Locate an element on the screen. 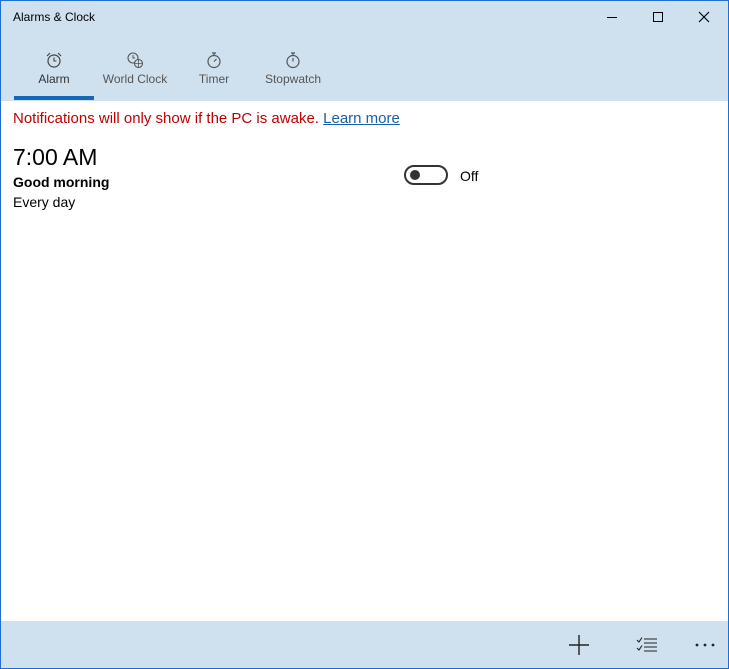 Image resolution: width=729 pixels, height=669 pixels. alarm-name: Good morning is located at coordinates (61, 182).